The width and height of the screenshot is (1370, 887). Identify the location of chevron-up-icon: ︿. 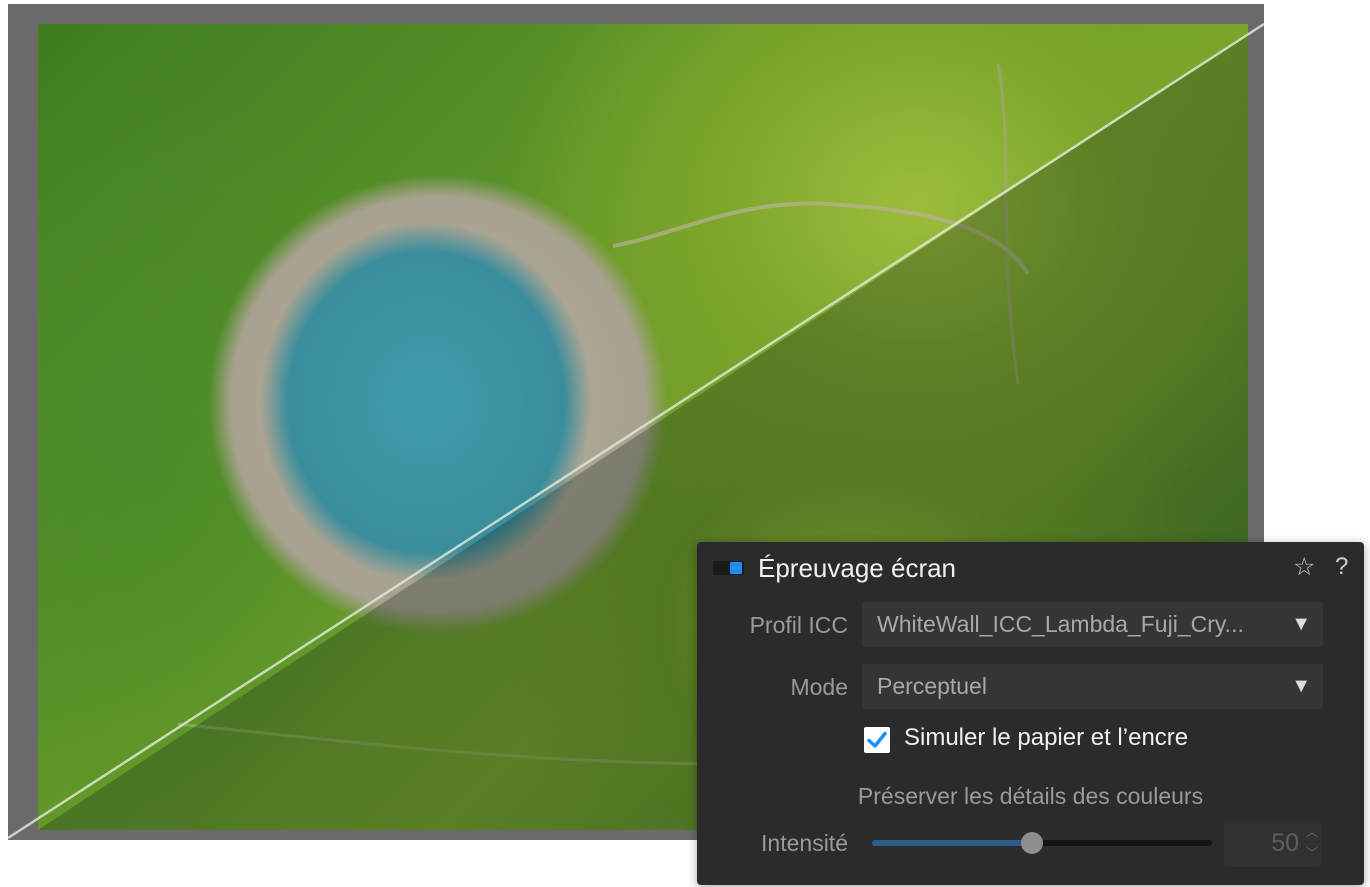
(1312, 832).